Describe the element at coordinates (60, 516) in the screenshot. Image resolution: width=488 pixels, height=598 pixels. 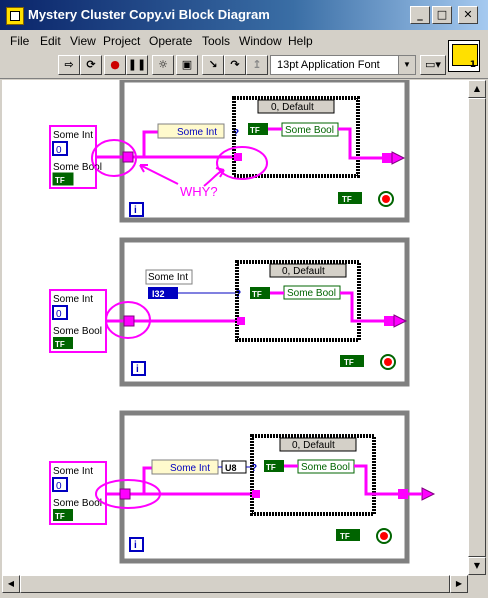
I see `bool-constant-text-3: TF` at that location.